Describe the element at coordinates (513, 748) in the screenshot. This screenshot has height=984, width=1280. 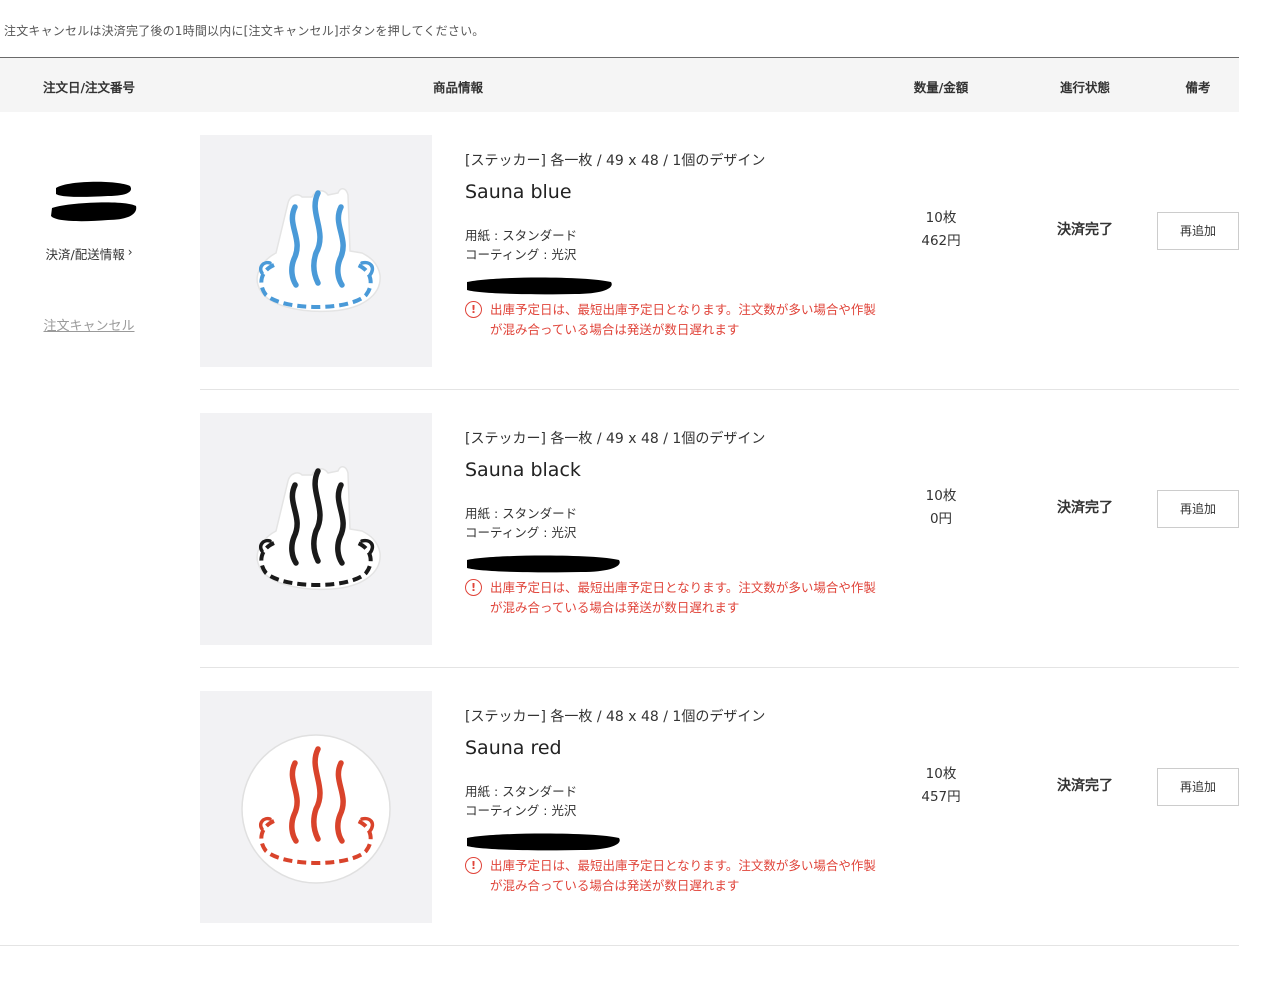
I see `product-name: Sauna red` at that location.